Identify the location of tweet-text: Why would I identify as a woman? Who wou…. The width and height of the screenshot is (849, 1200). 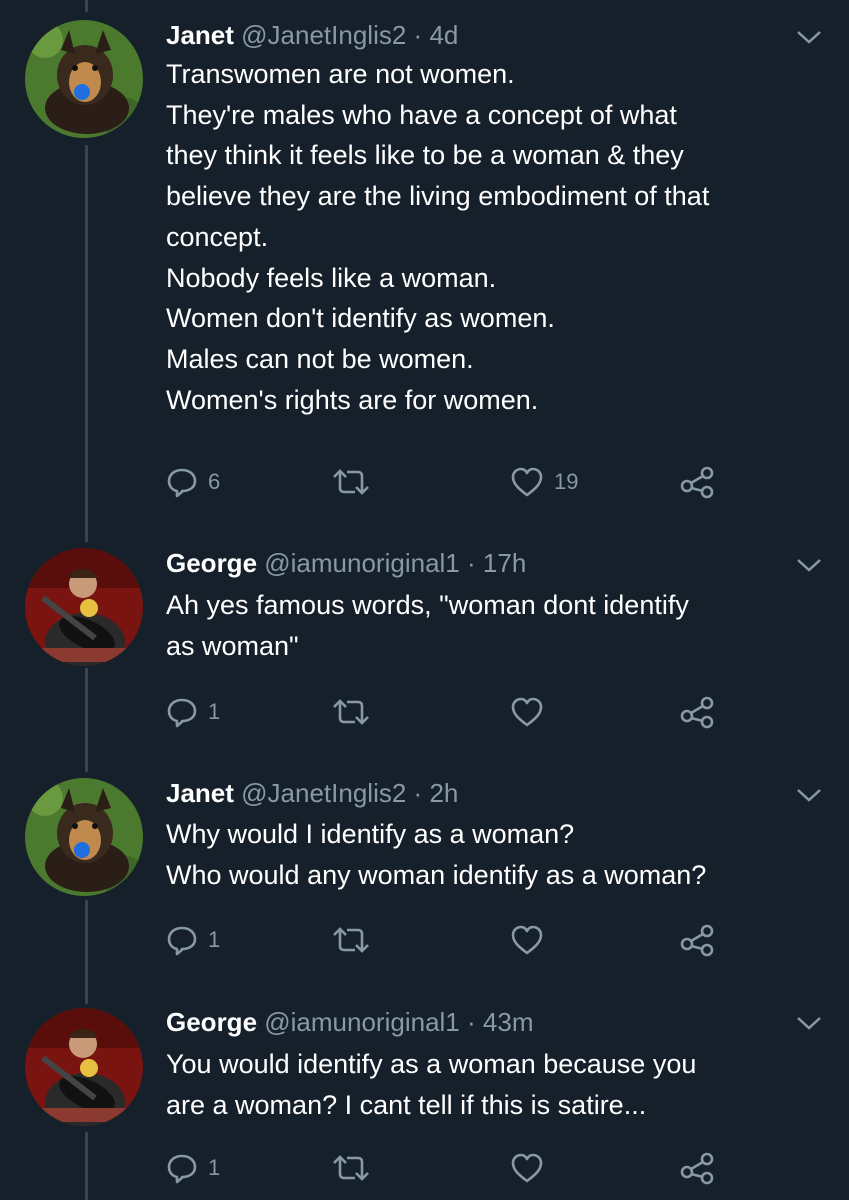
(496, 854).